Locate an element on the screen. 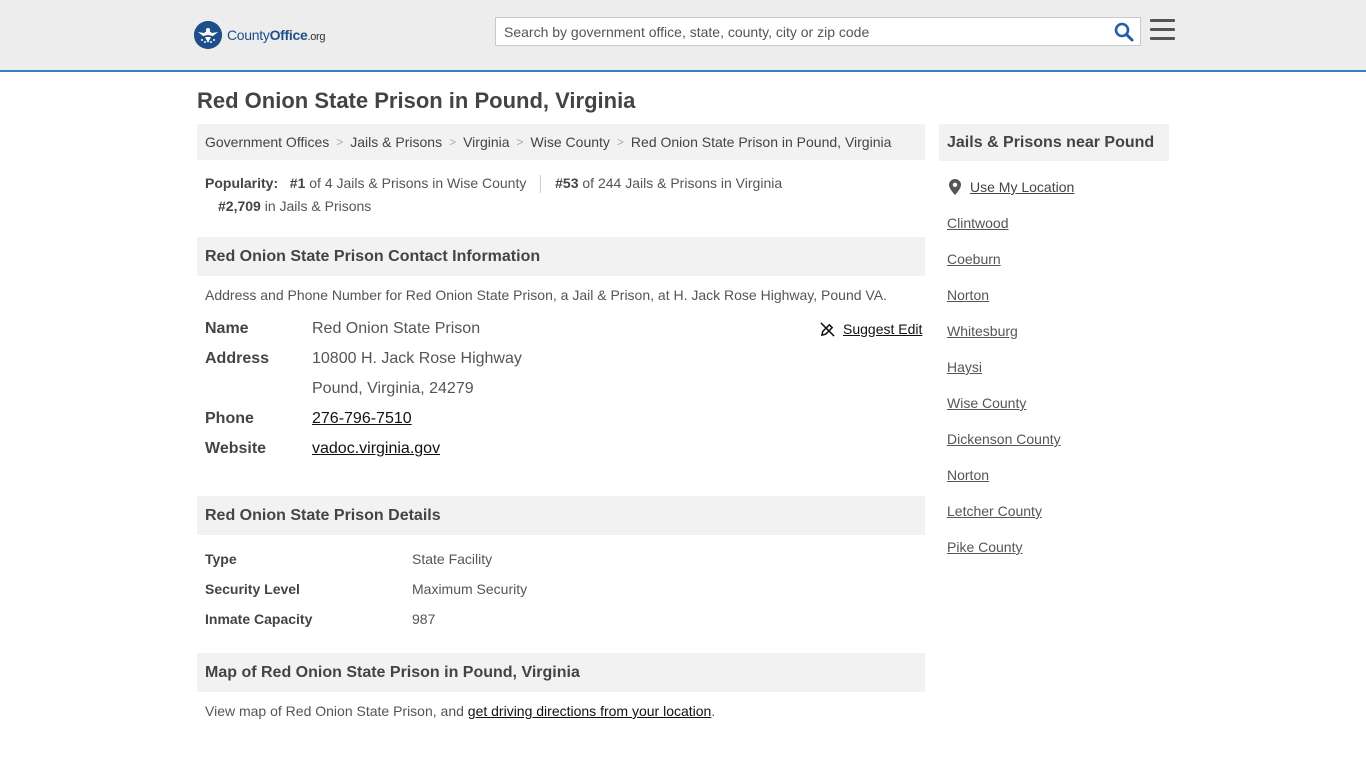  popularity-rank-county-text: of 4 Jails & Prisons in Wise County is located at coordinates (418, 183).